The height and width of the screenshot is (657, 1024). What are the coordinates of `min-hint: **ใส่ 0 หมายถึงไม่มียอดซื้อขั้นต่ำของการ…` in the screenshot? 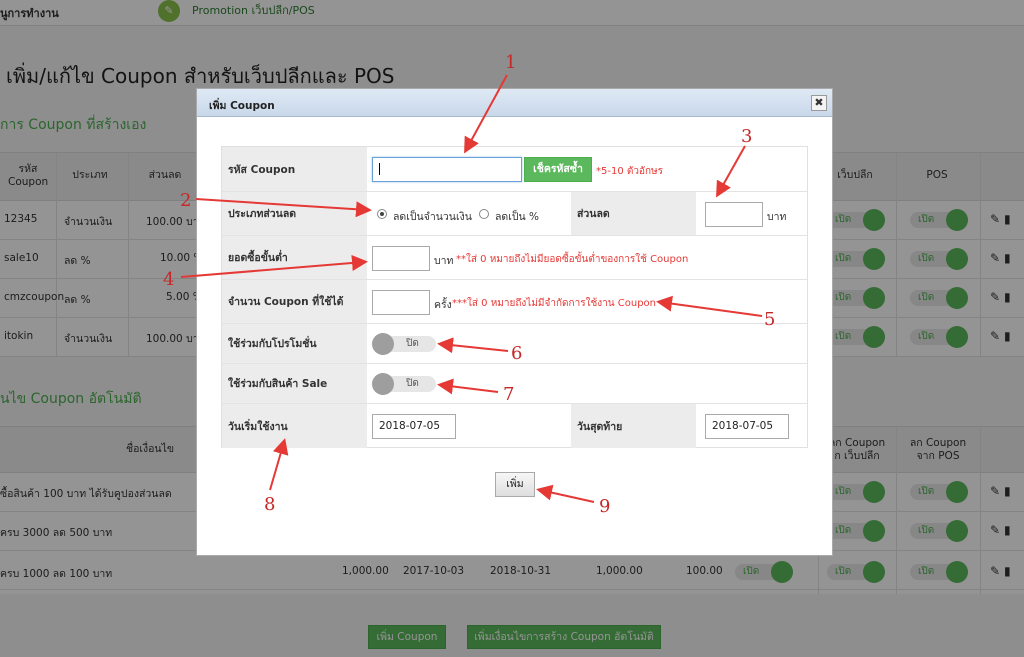 It's located at (572, 259).